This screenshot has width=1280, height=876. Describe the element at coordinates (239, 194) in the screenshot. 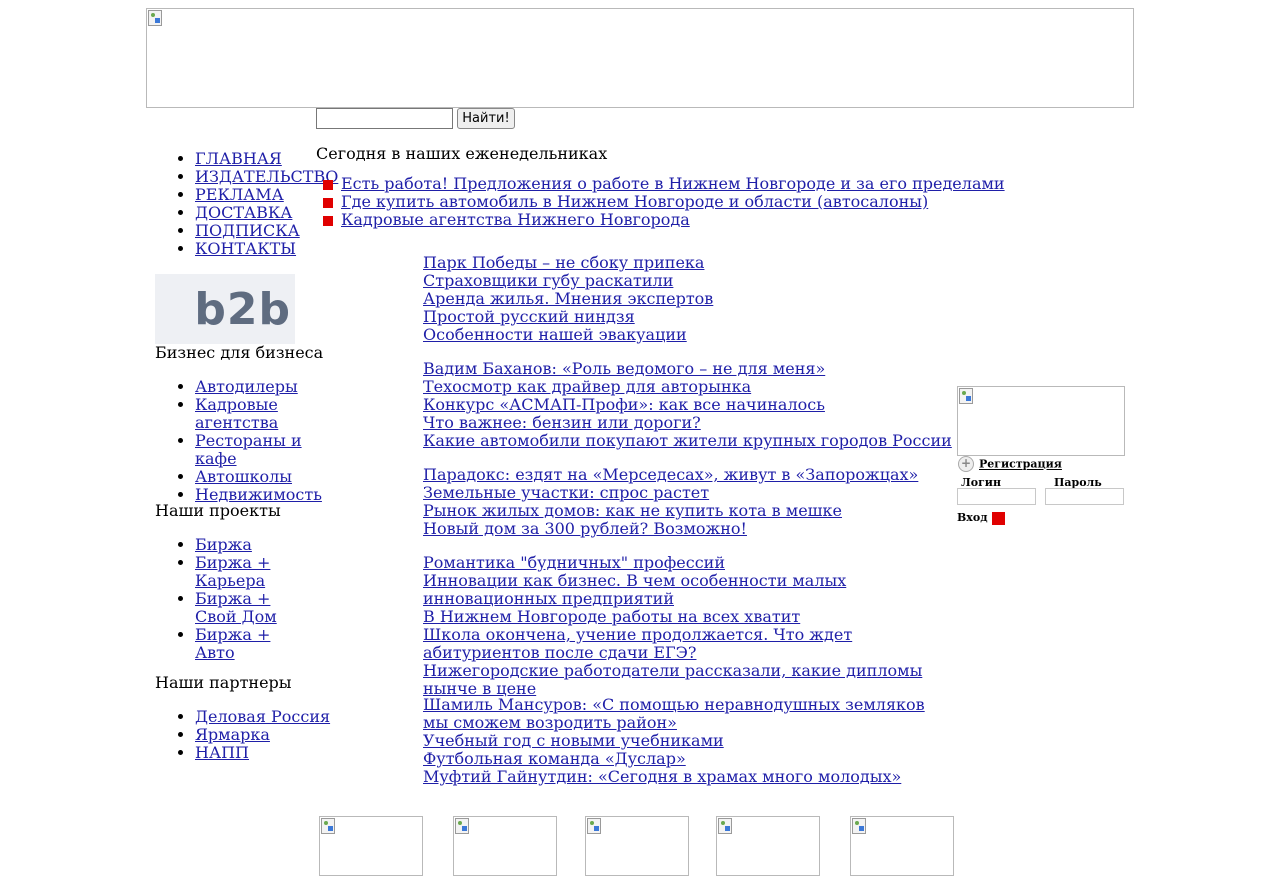

I see `menu-link-advertising: РЕКЛАМА` at that location.